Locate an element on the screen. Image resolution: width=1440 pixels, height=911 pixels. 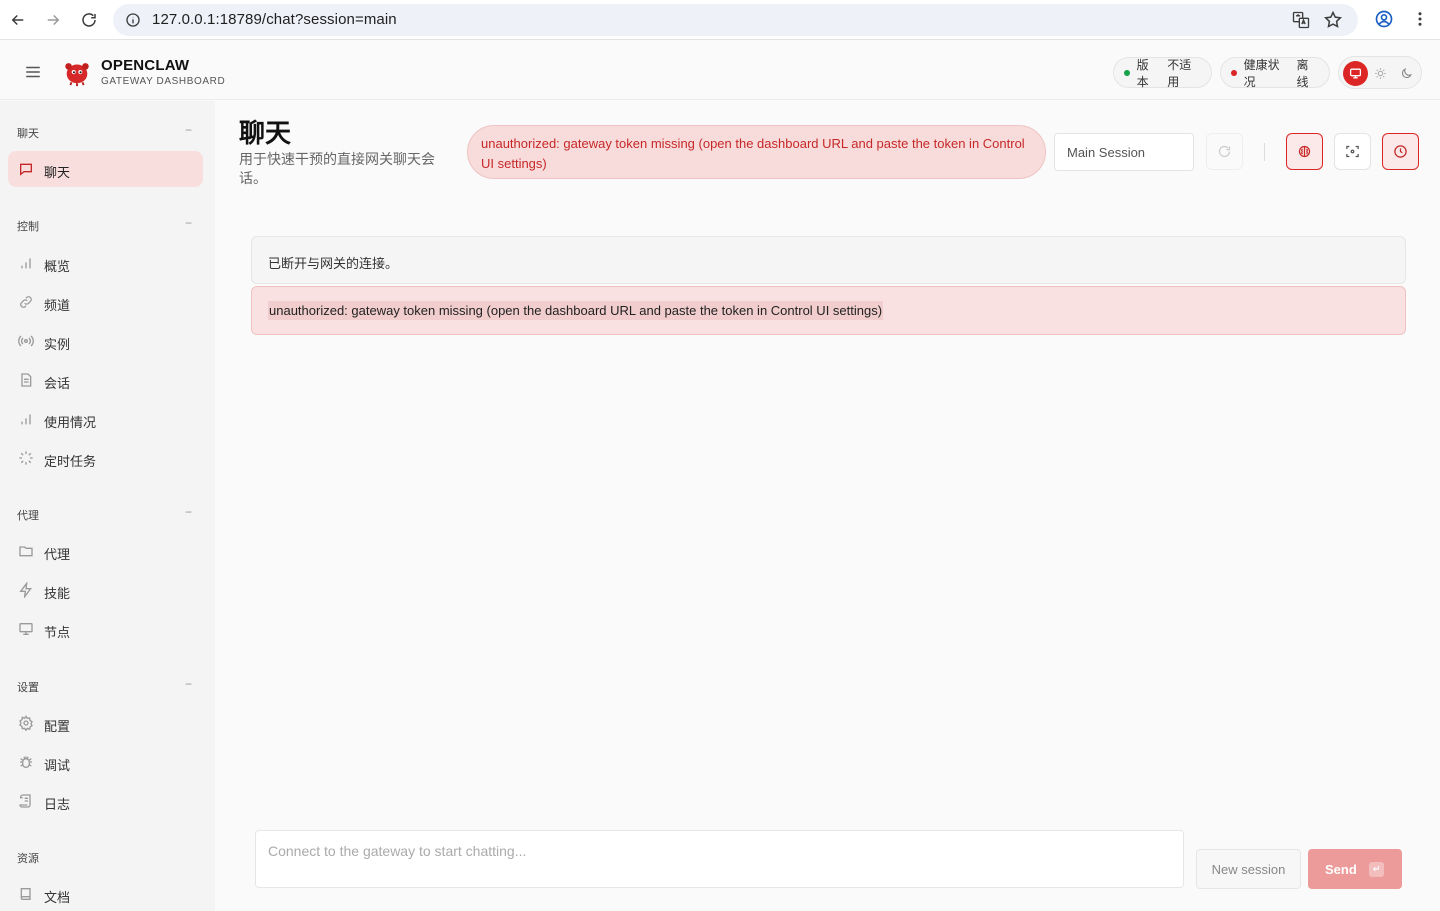
refresh-button is located at coordinates (1224, 151).